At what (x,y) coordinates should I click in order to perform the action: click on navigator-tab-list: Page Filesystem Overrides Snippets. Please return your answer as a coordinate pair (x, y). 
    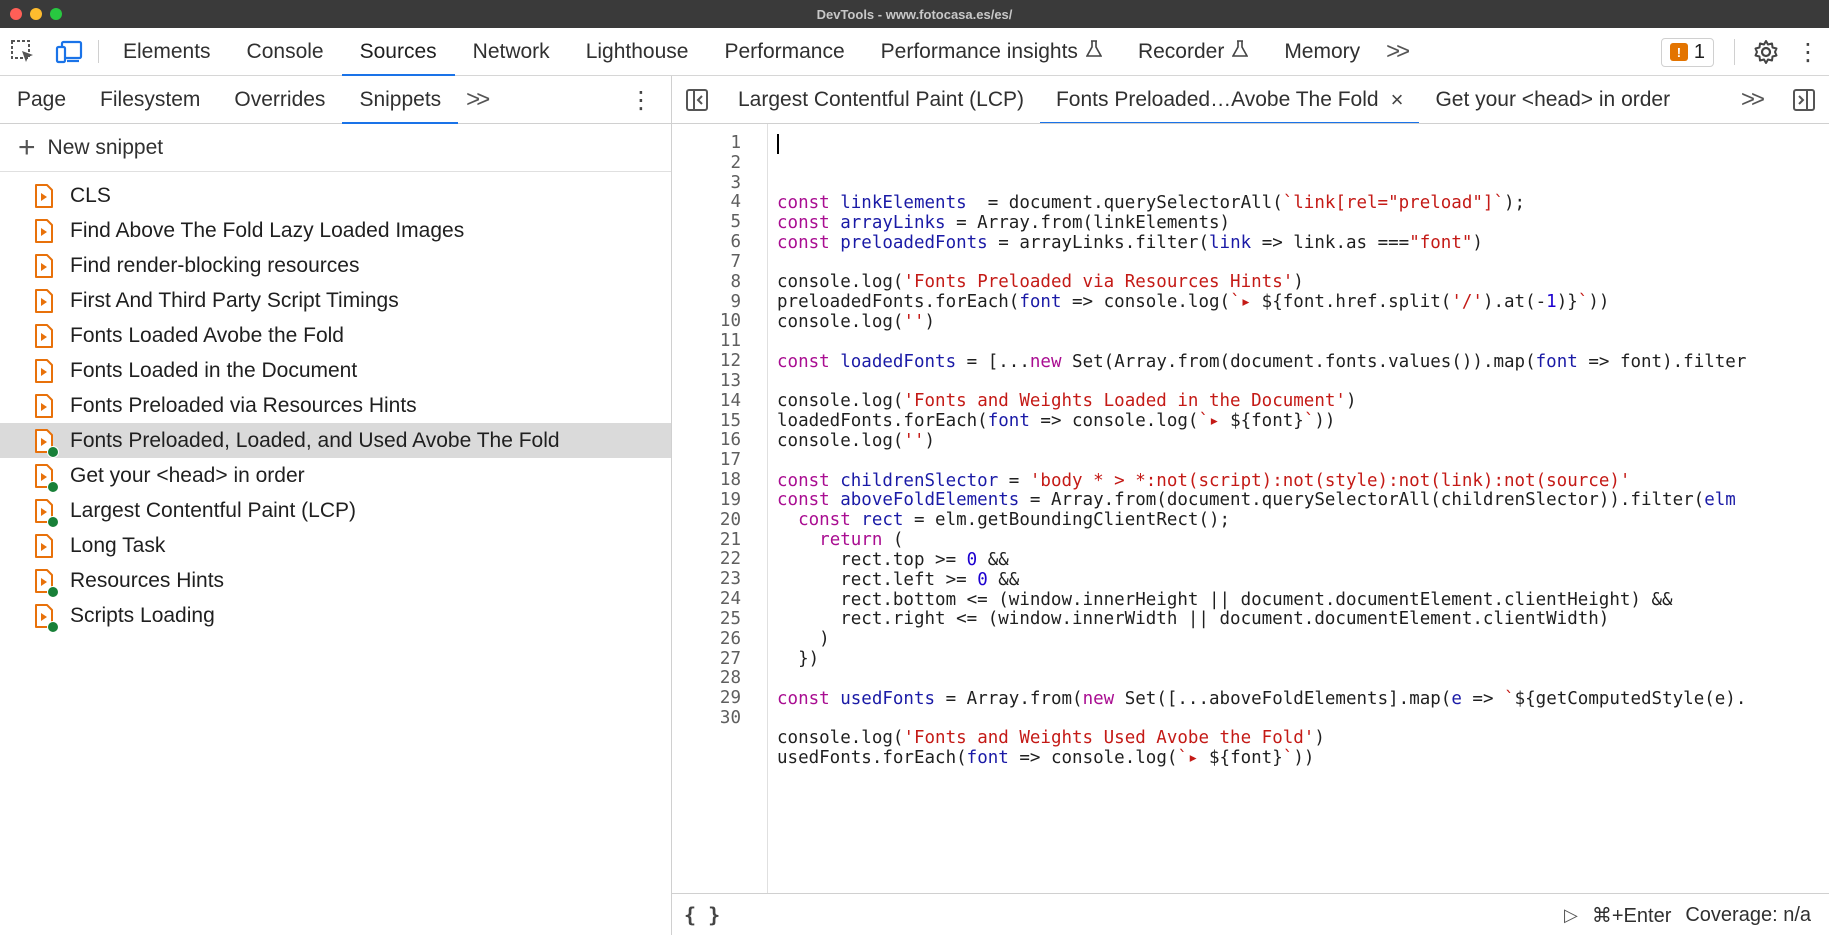
    Looking at the image, I should click on (229, 100).